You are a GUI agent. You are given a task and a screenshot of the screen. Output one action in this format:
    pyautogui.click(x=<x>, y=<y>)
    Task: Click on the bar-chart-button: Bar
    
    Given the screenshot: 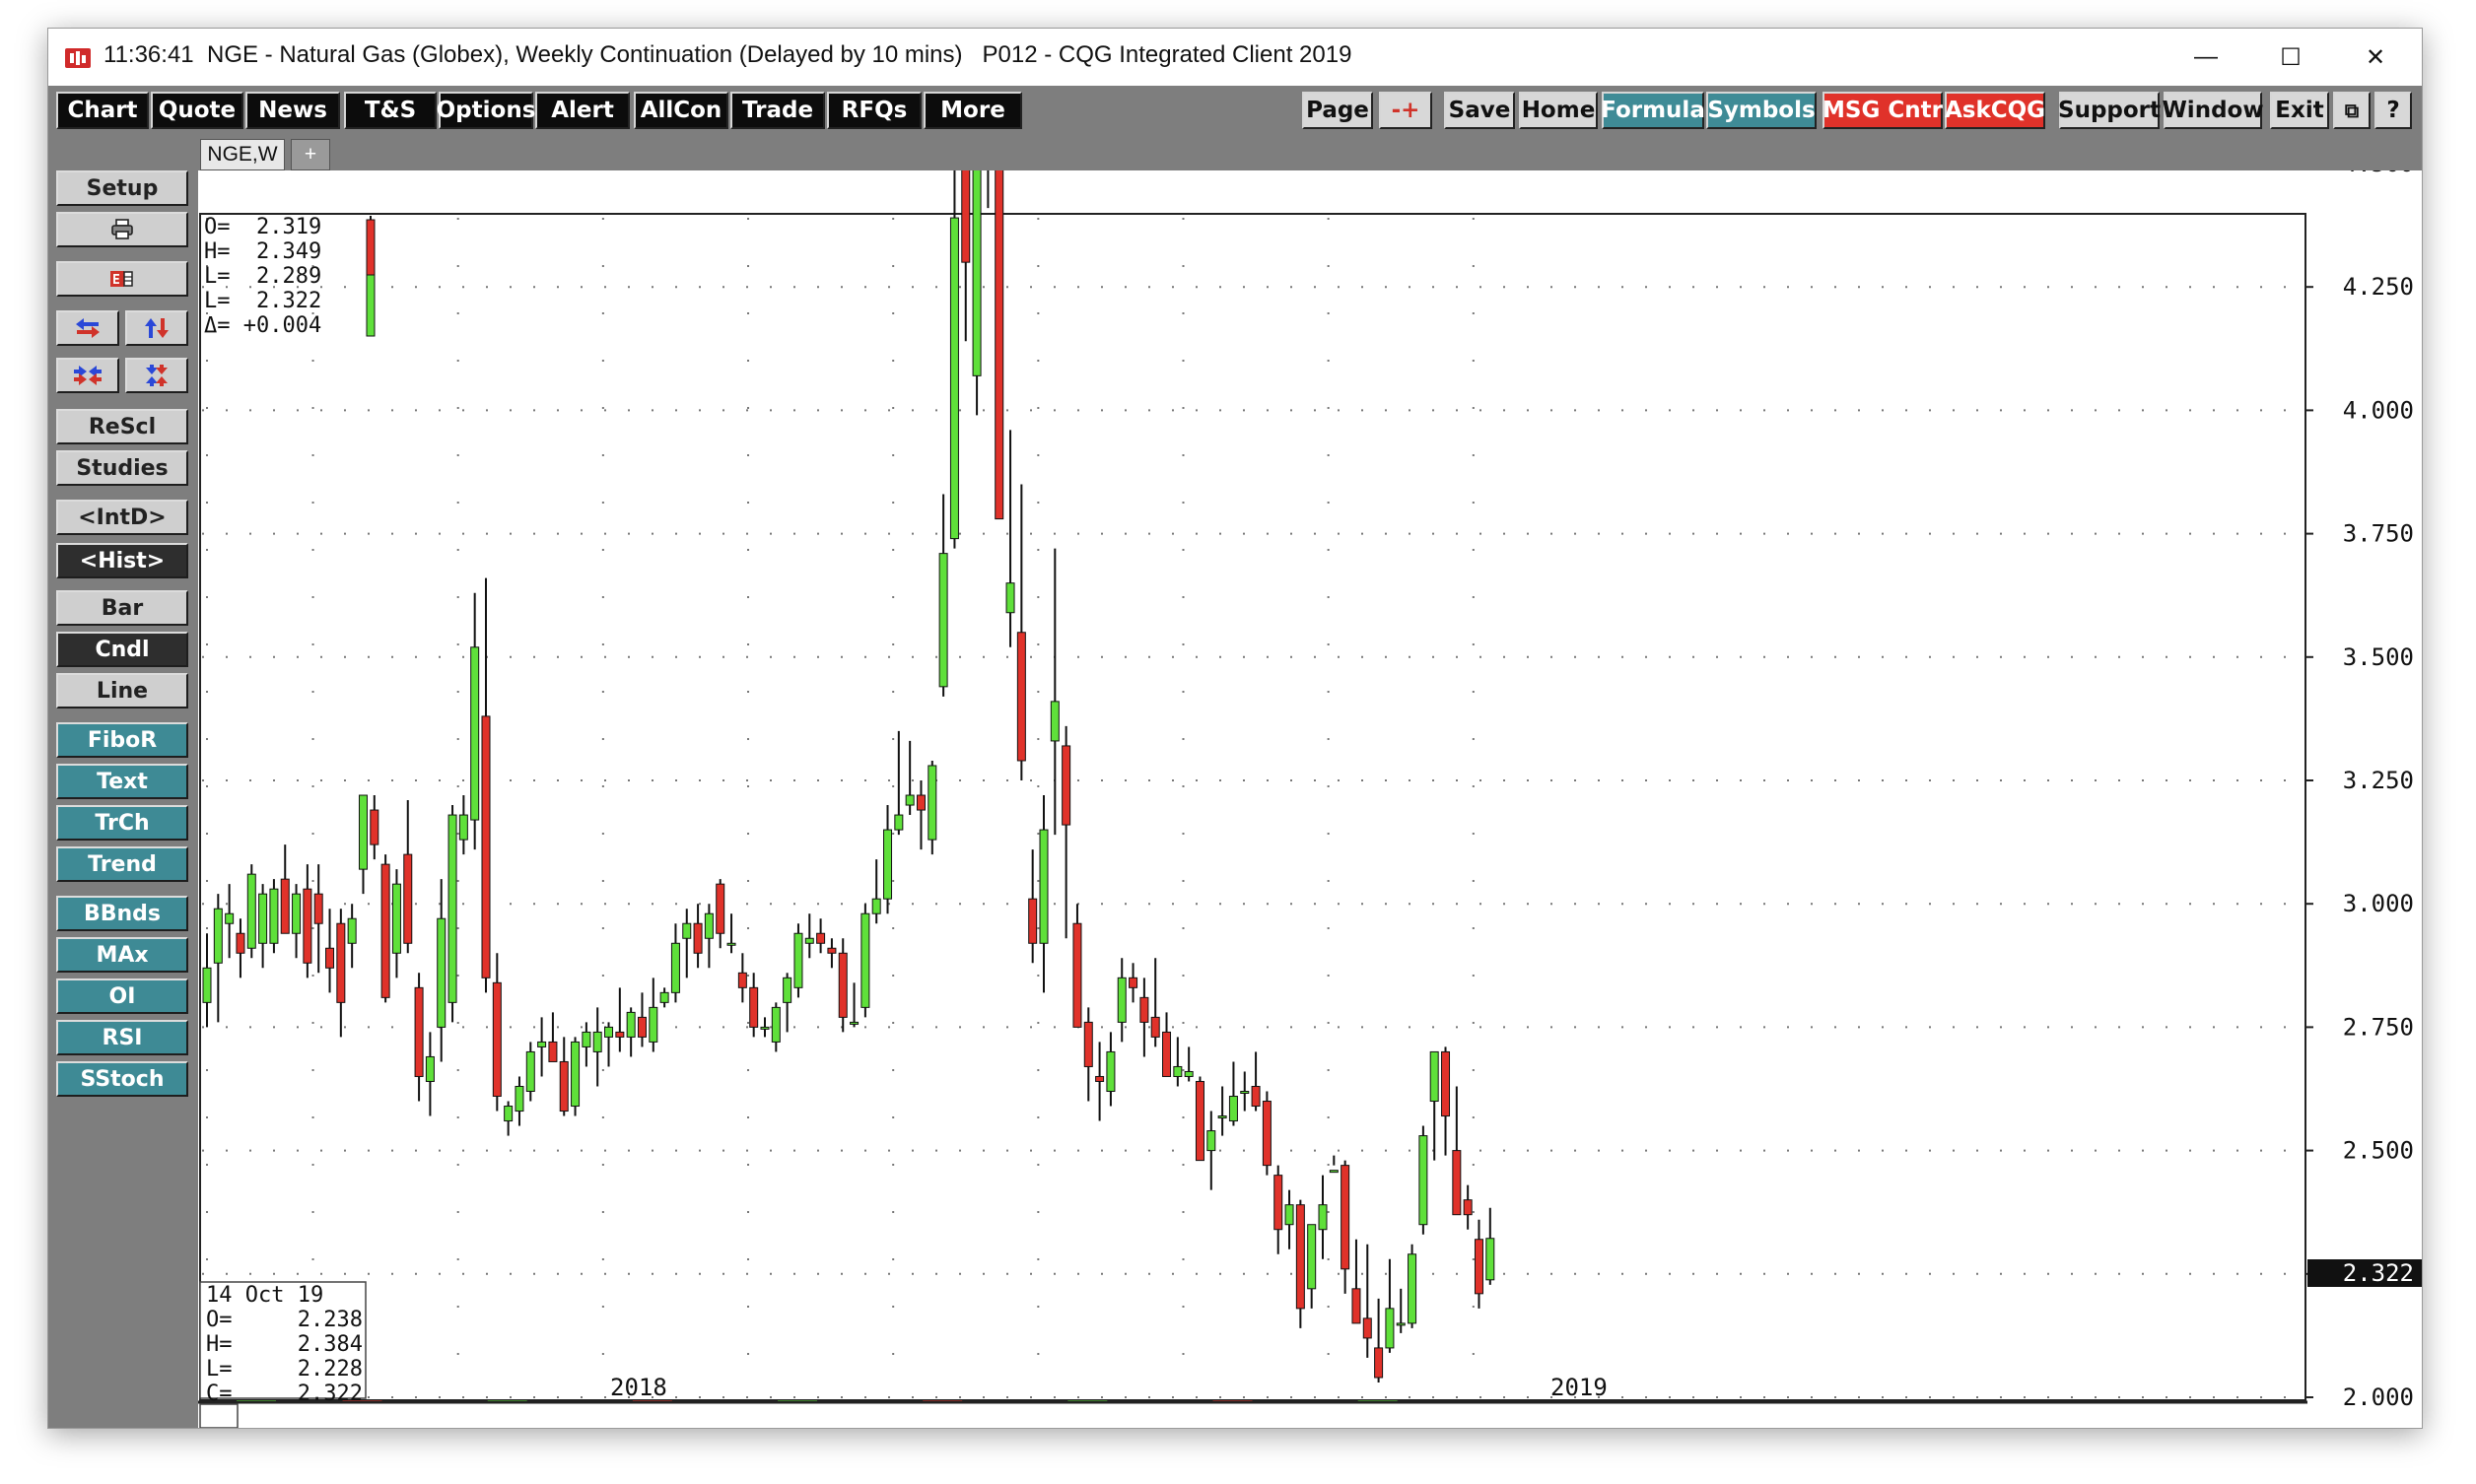 What is the action you would take?
    pyautogui.click(x=122, y=608)
    